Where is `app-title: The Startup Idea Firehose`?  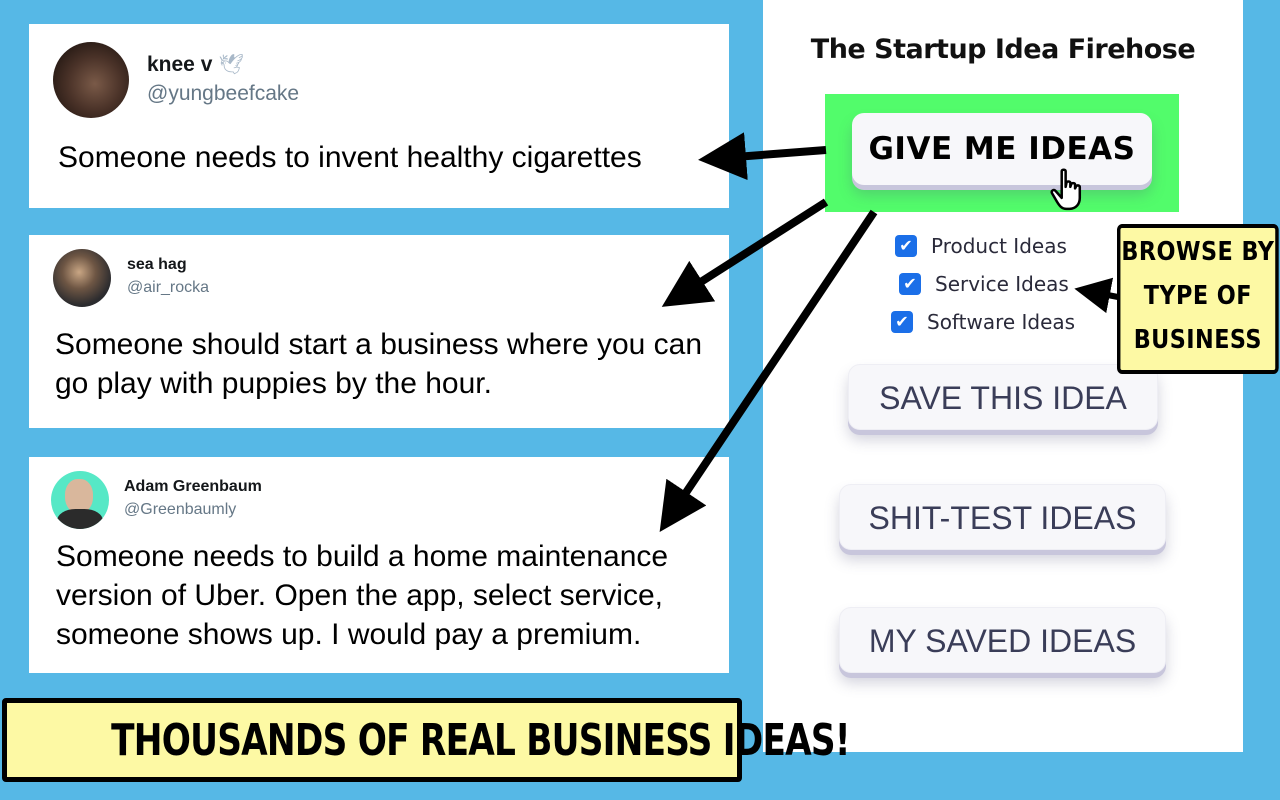 app-title: The Startup Idea Firehose is located at coordinates (1003, 49).